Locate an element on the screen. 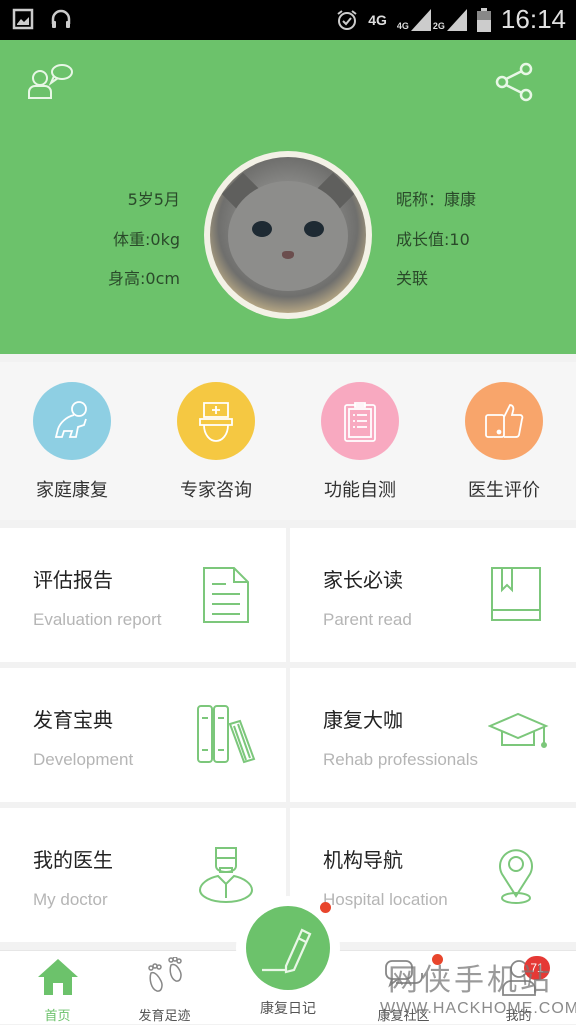  sim1-label: 4G is located at coordinates (402, 25).